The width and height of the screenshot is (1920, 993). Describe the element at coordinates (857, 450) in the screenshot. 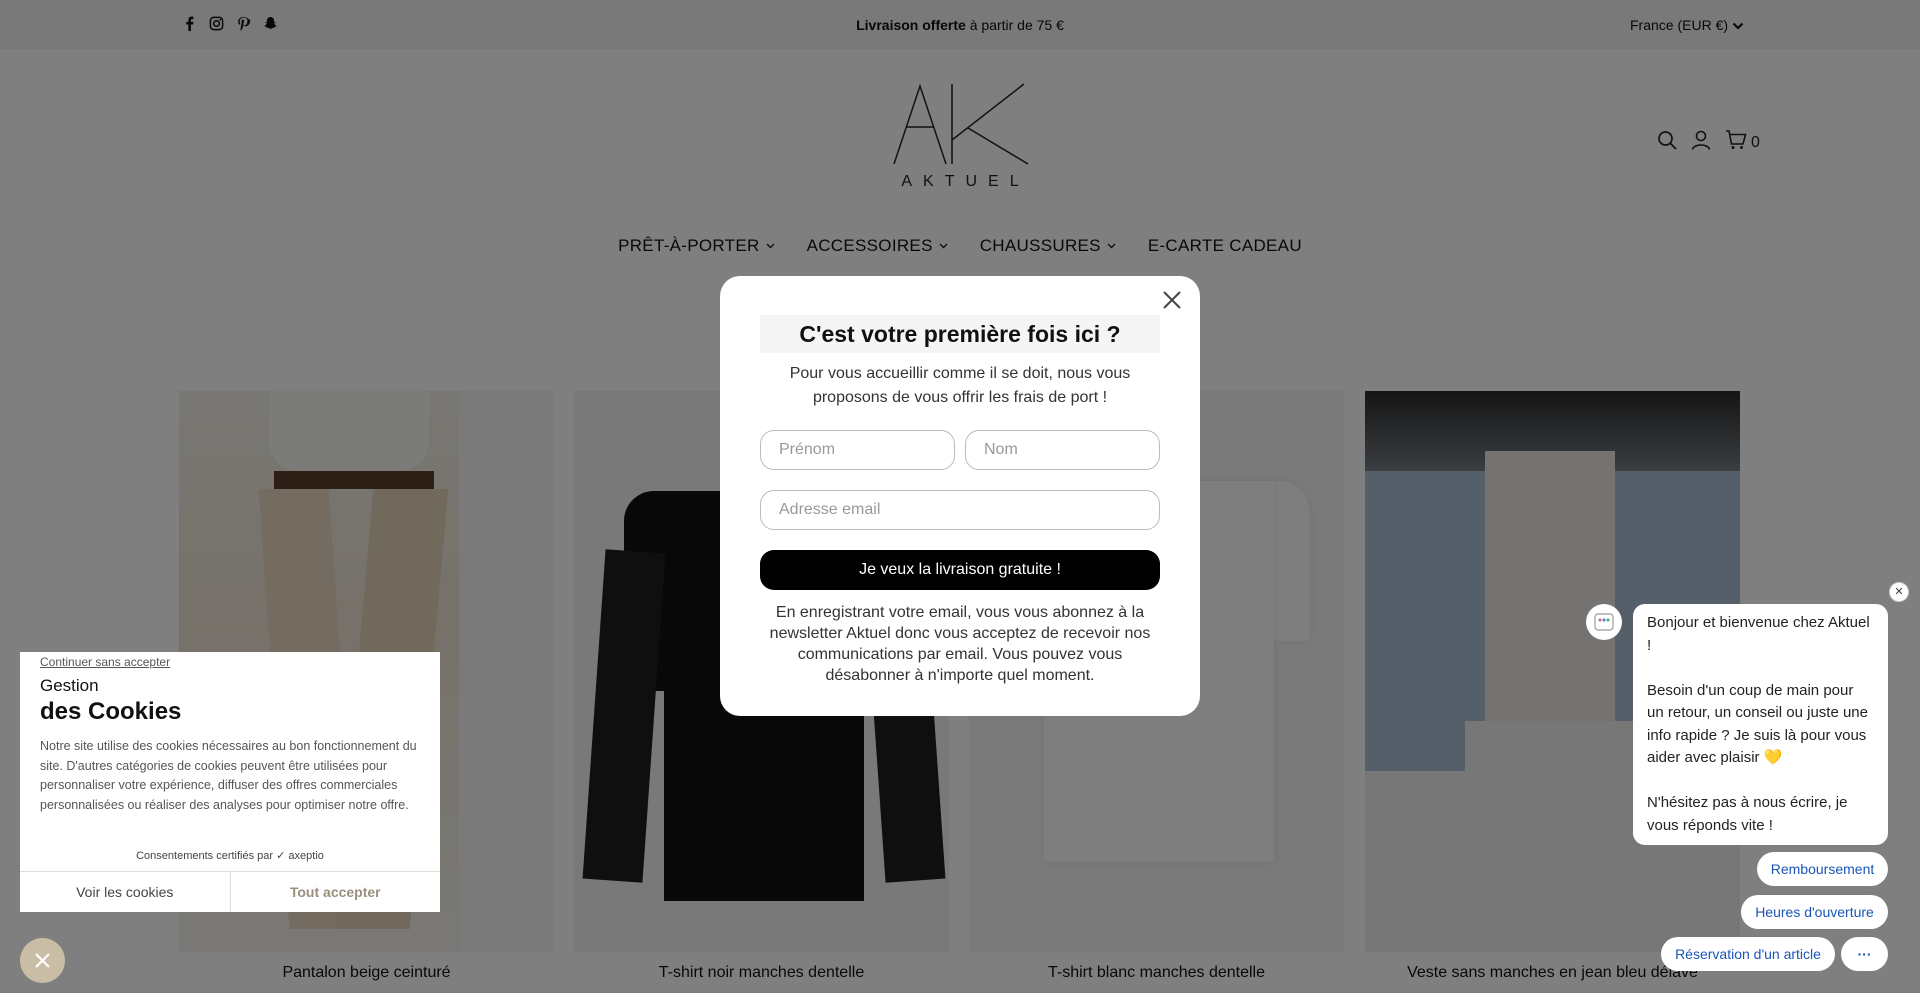

I see `first-name-field: Prénom` at that location.